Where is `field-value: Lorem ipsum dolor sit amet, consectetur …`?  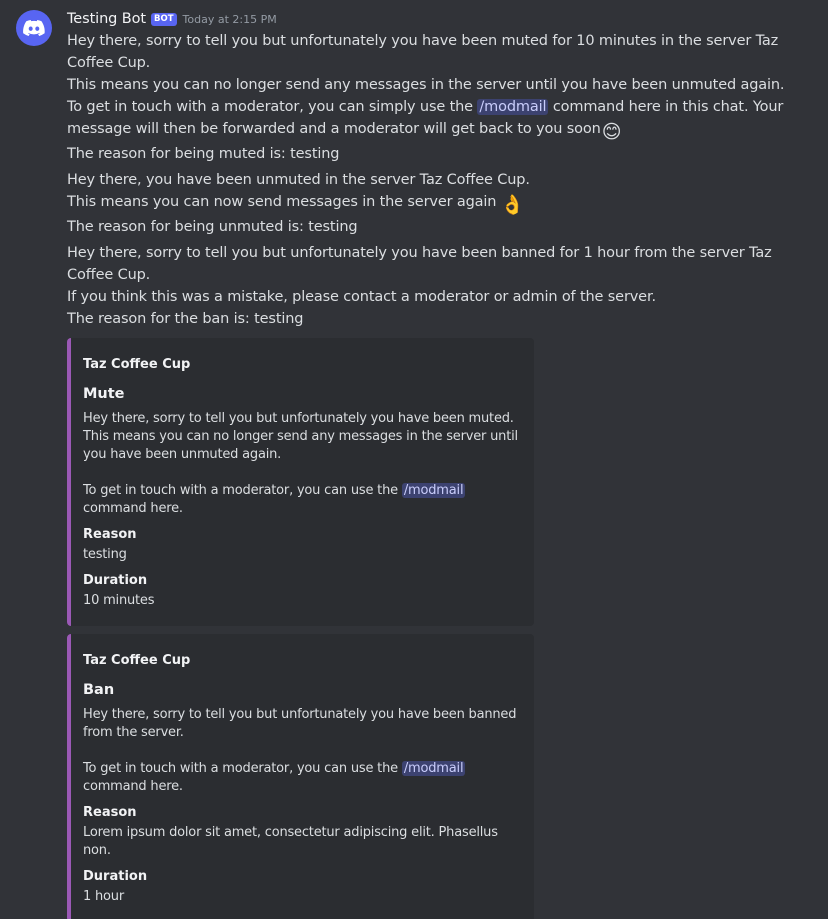 field-value: Lorem ipsum dolor sit amet, consectetur … is located at coordinates (290, 841).